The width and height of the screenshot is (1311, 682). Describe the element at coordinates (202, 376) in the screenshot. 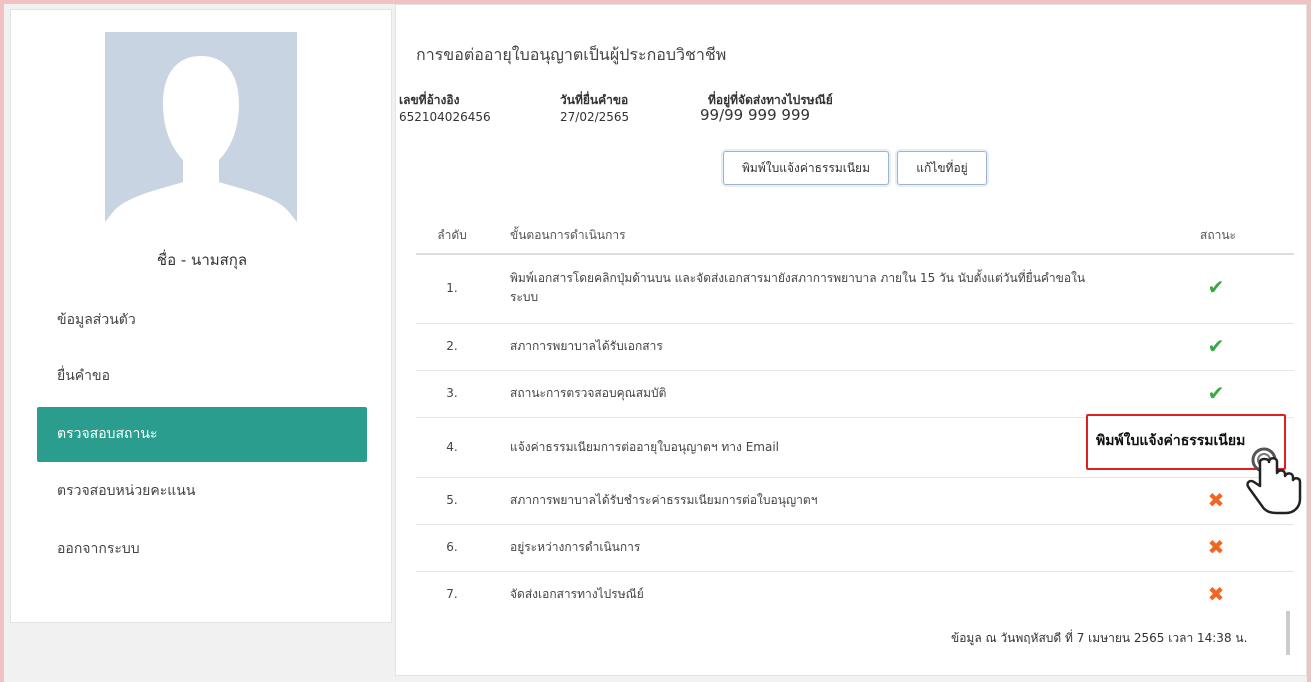

I see `menu-item-submit-request: ยื่นคำขอ` at that location.